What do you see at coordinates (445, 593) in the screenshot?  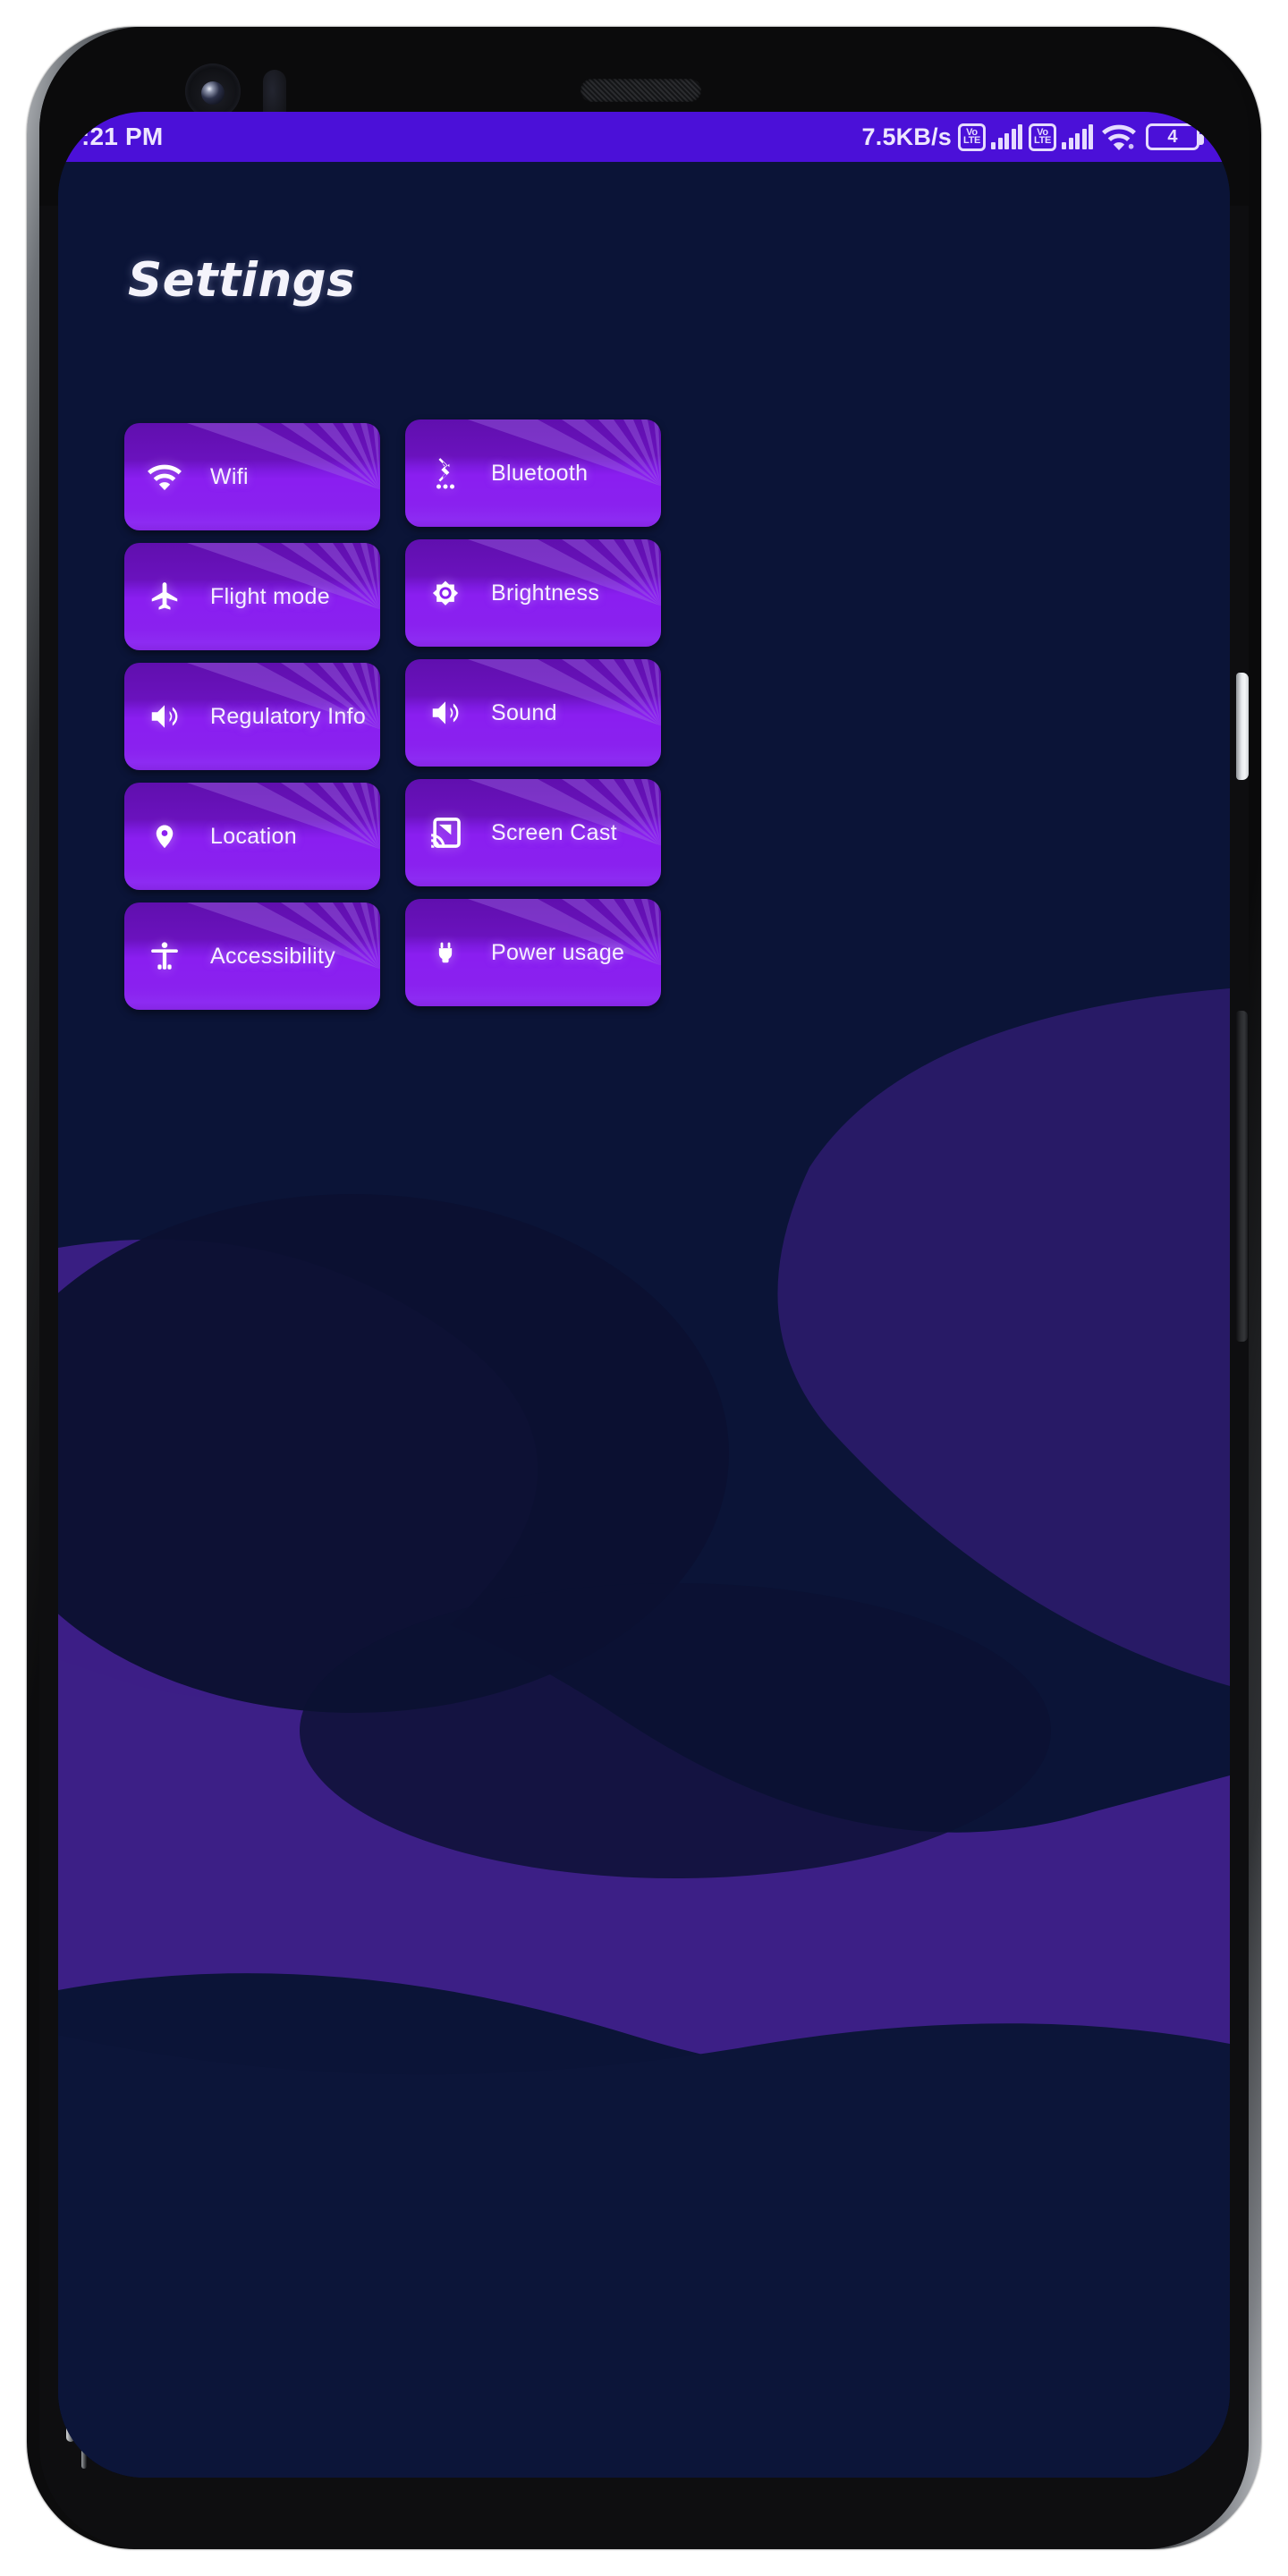 I see `brightness-sun-icon` at bounding box center [445, 593].